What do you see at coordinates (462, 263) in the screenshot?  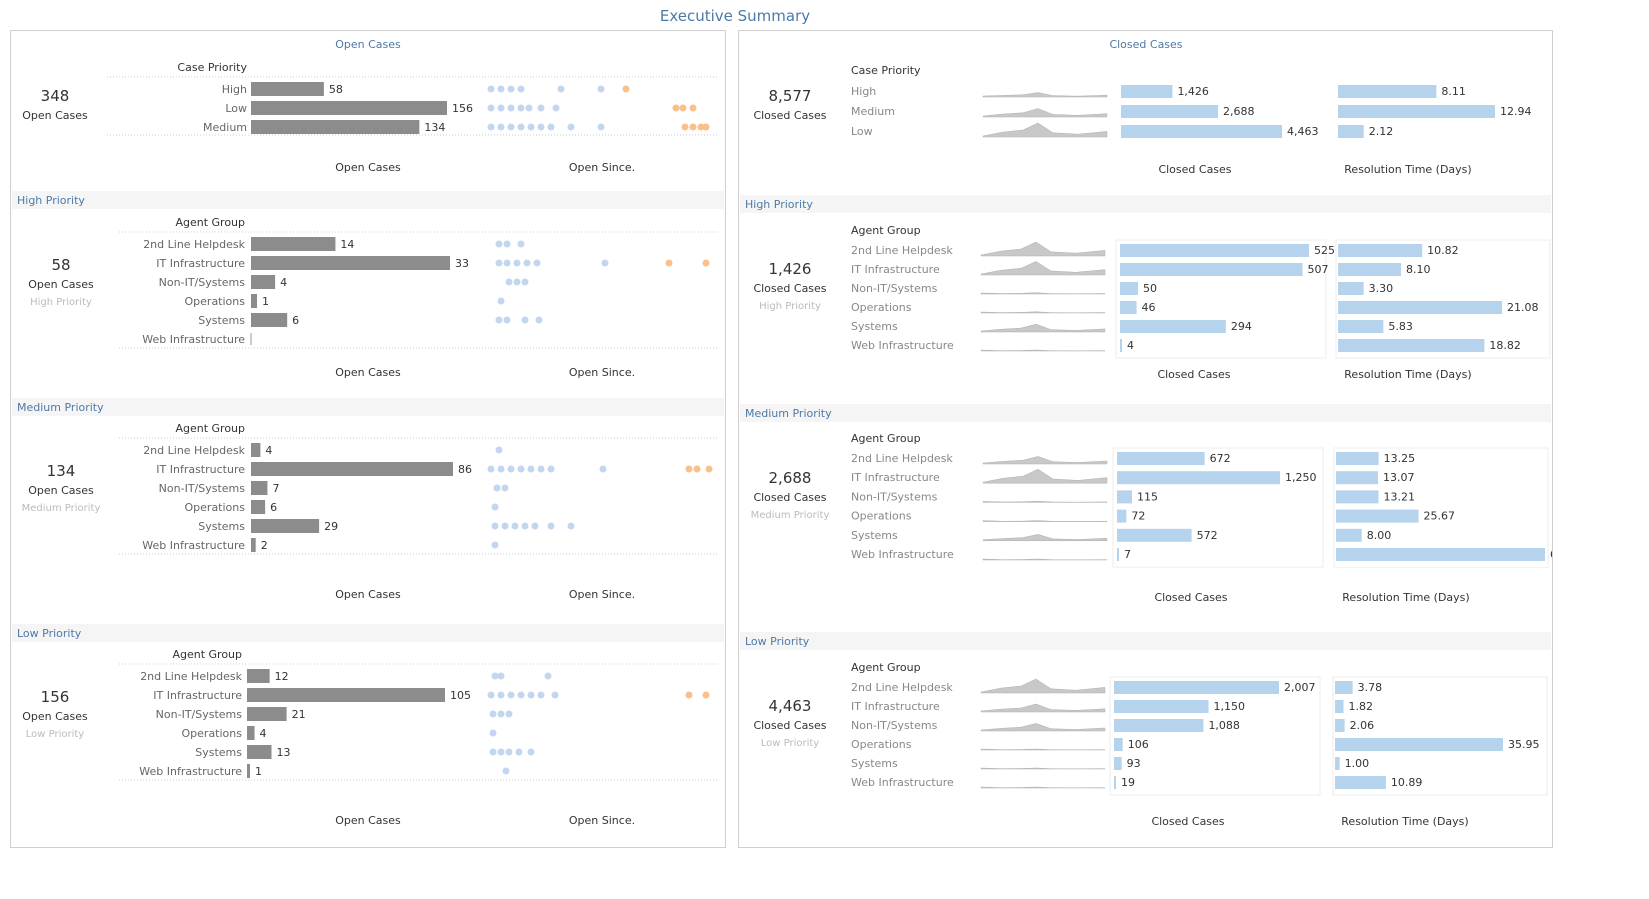 I see `bar-value-label: 33` at bounding box center [462, 263].